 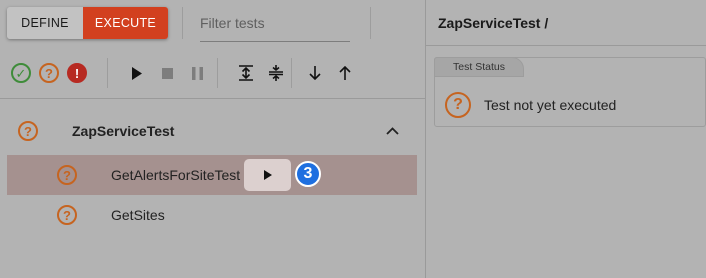 I want to click on sort-up-icon, so click(x=345, y=73).